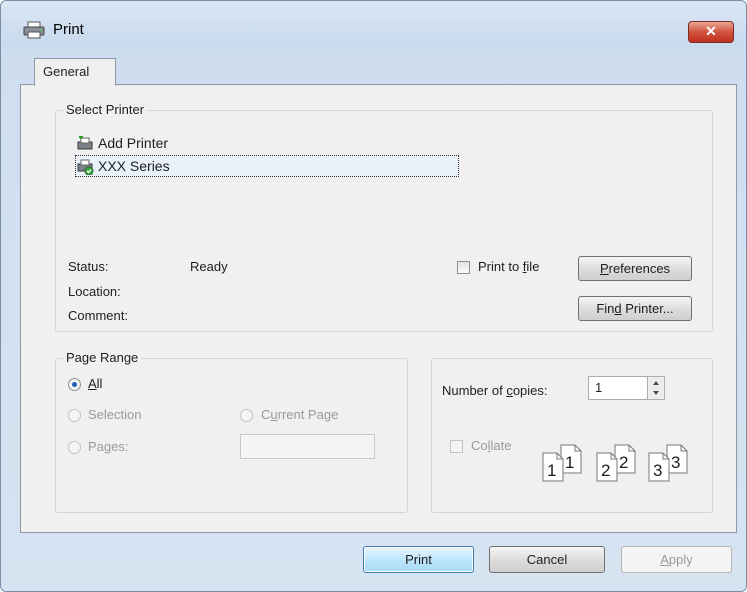  What do you see at coordinates (552, 470) in the screenshot?
I see `collate-set-1-front: 1` at bounding box center [552, 470].